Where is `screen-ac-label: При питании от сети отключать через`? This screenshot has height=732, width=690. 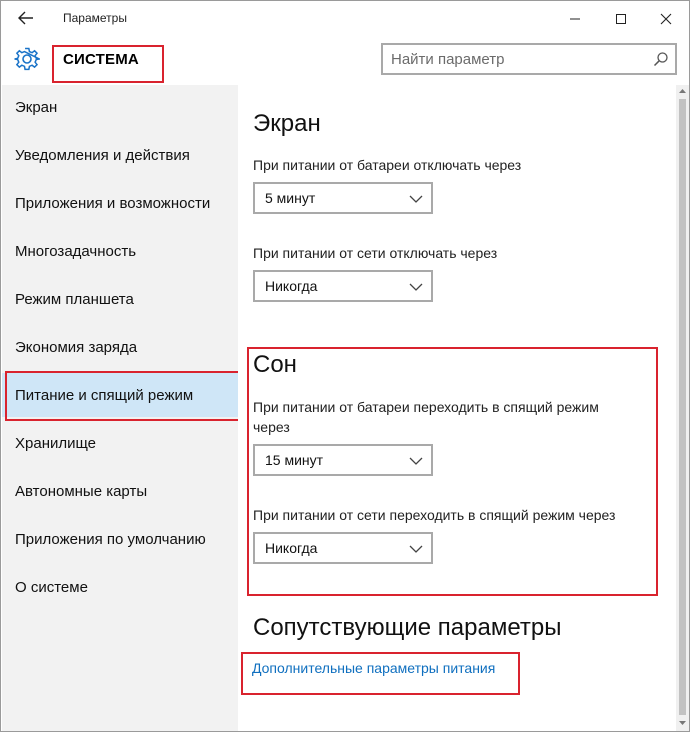 screen-ac-label: При питании от сети отключать через is located at coordinates (375, 253).